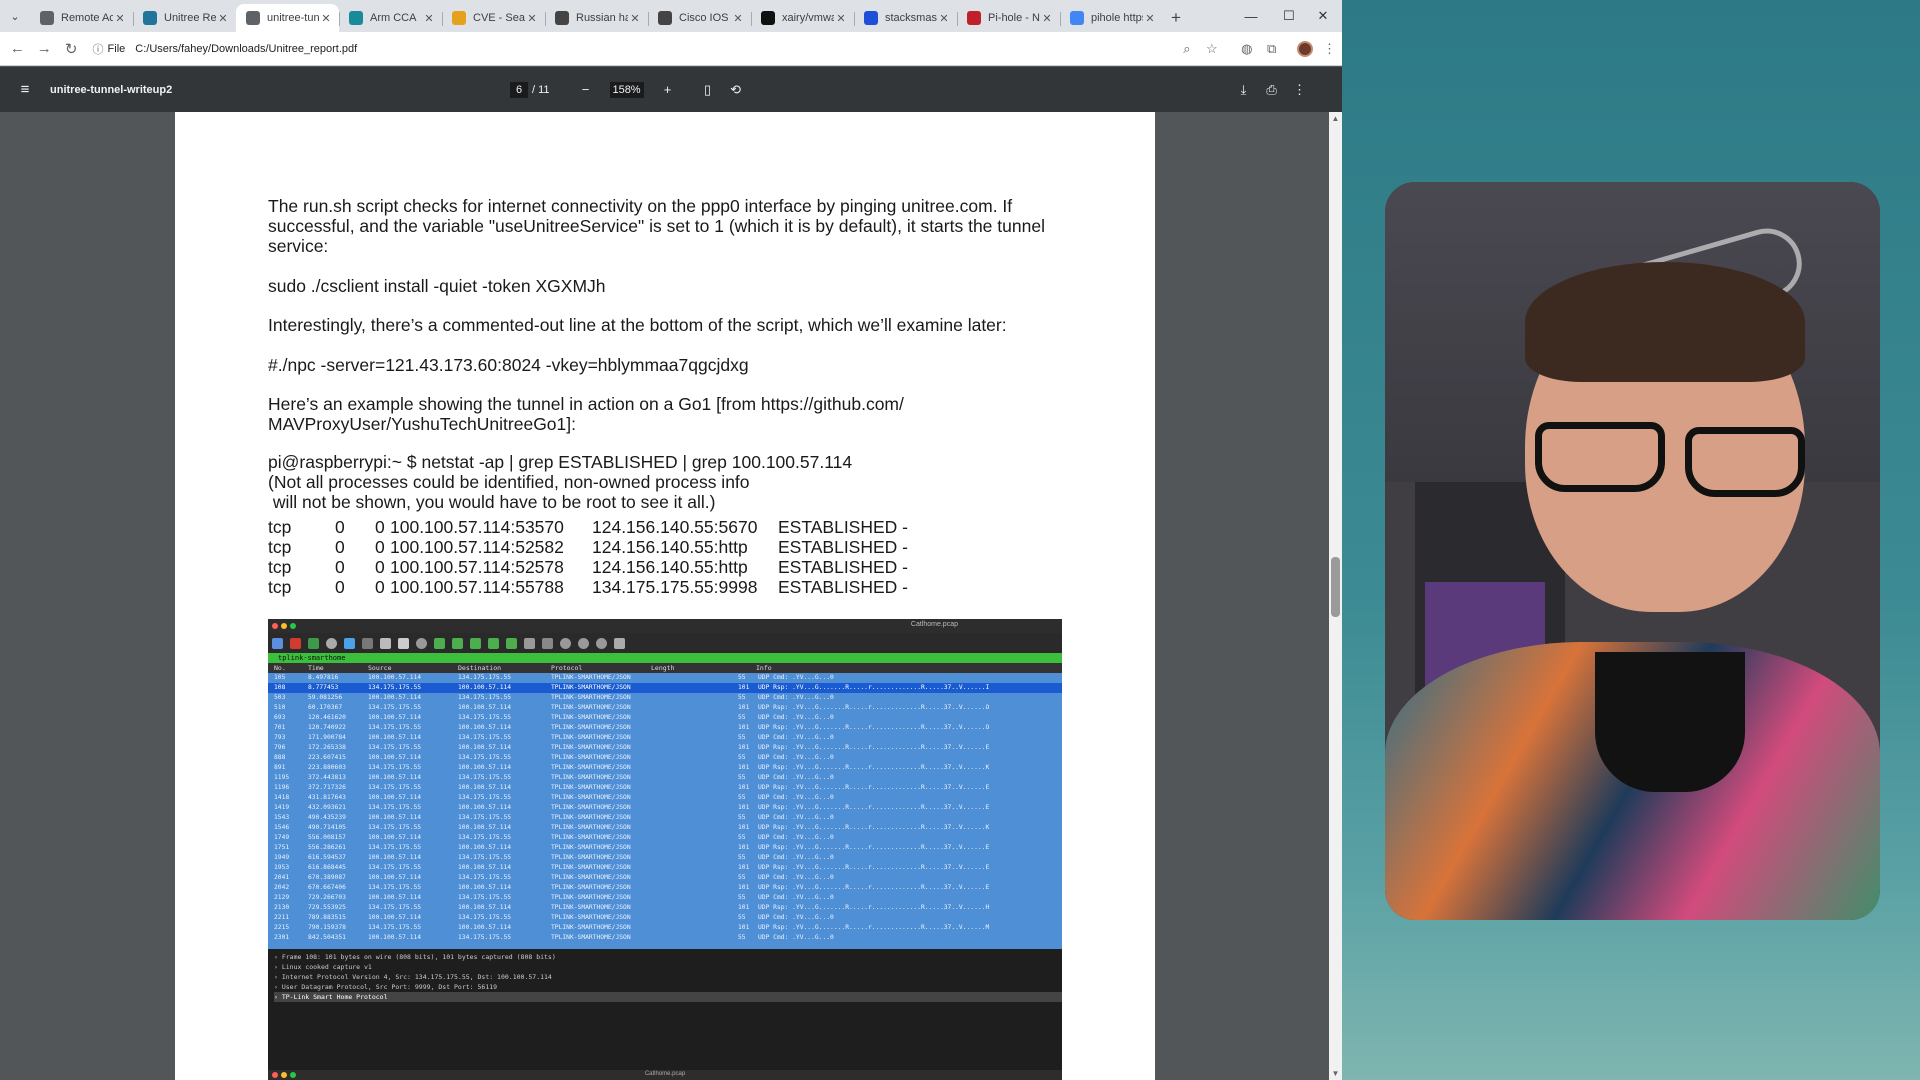 This screenshot has height=1080, width=1920. I want to click on wireshark-titlebar: Catlhome.pcap, so click(665, 626).